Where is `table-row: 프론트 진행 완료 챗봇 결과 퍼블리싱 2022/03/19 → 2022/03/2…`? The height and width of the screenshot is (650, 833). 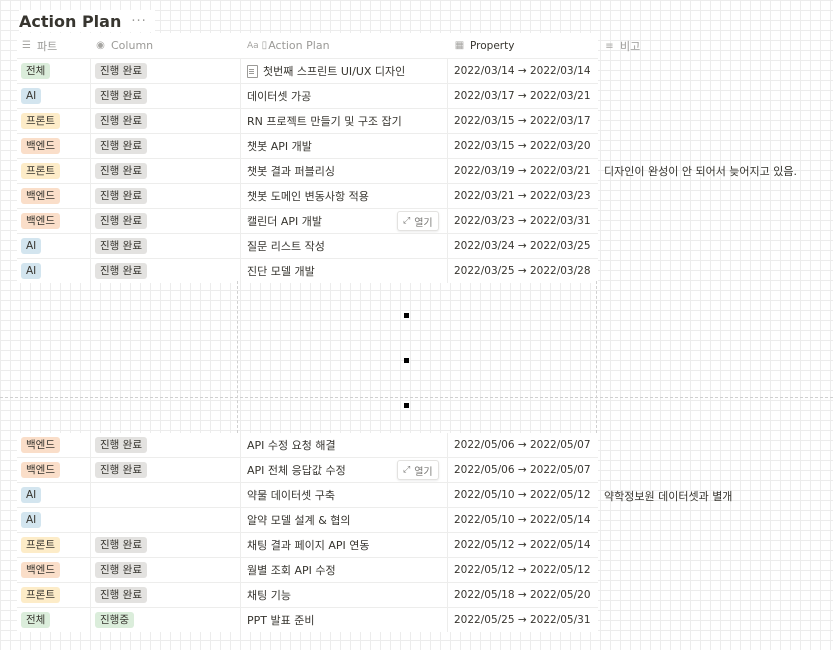
table-row: 프론트 진행 완료 챗봇 결과 퍼블리싱 2022/03/19 → 2022/03/2… is located at coordinates (307, 170).